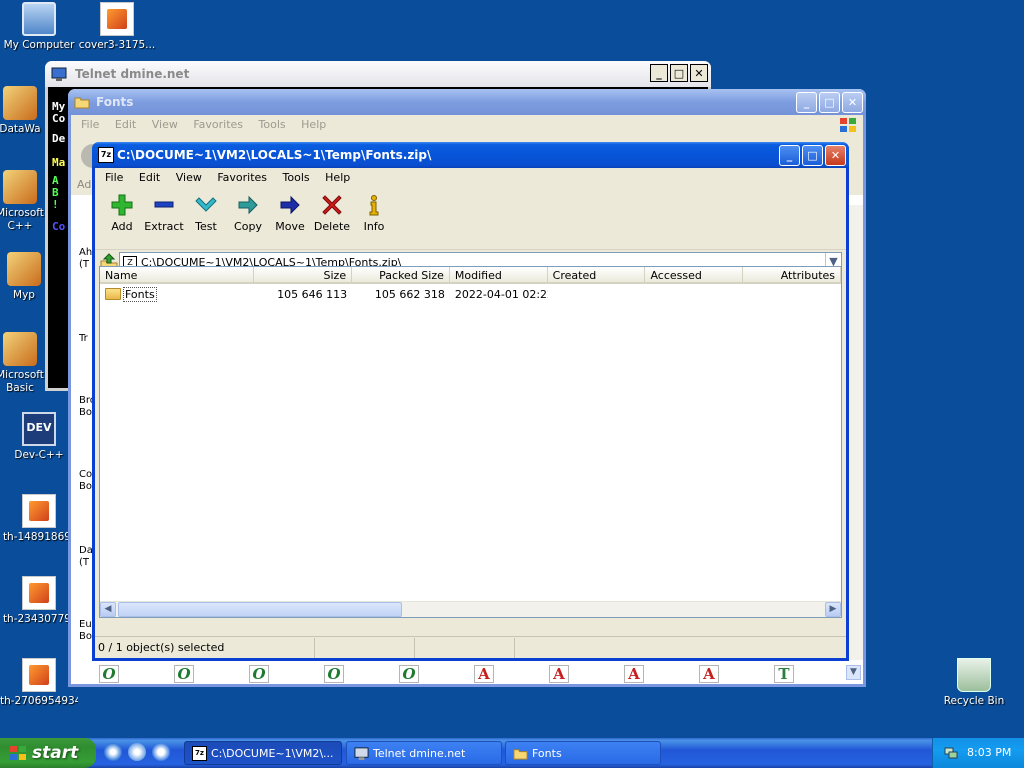 The width and height of the screenshot is (1024, 768). Describe the element at coordinates (260, 609) in the screenshot. I see `scrollbar-thumb` at that location.